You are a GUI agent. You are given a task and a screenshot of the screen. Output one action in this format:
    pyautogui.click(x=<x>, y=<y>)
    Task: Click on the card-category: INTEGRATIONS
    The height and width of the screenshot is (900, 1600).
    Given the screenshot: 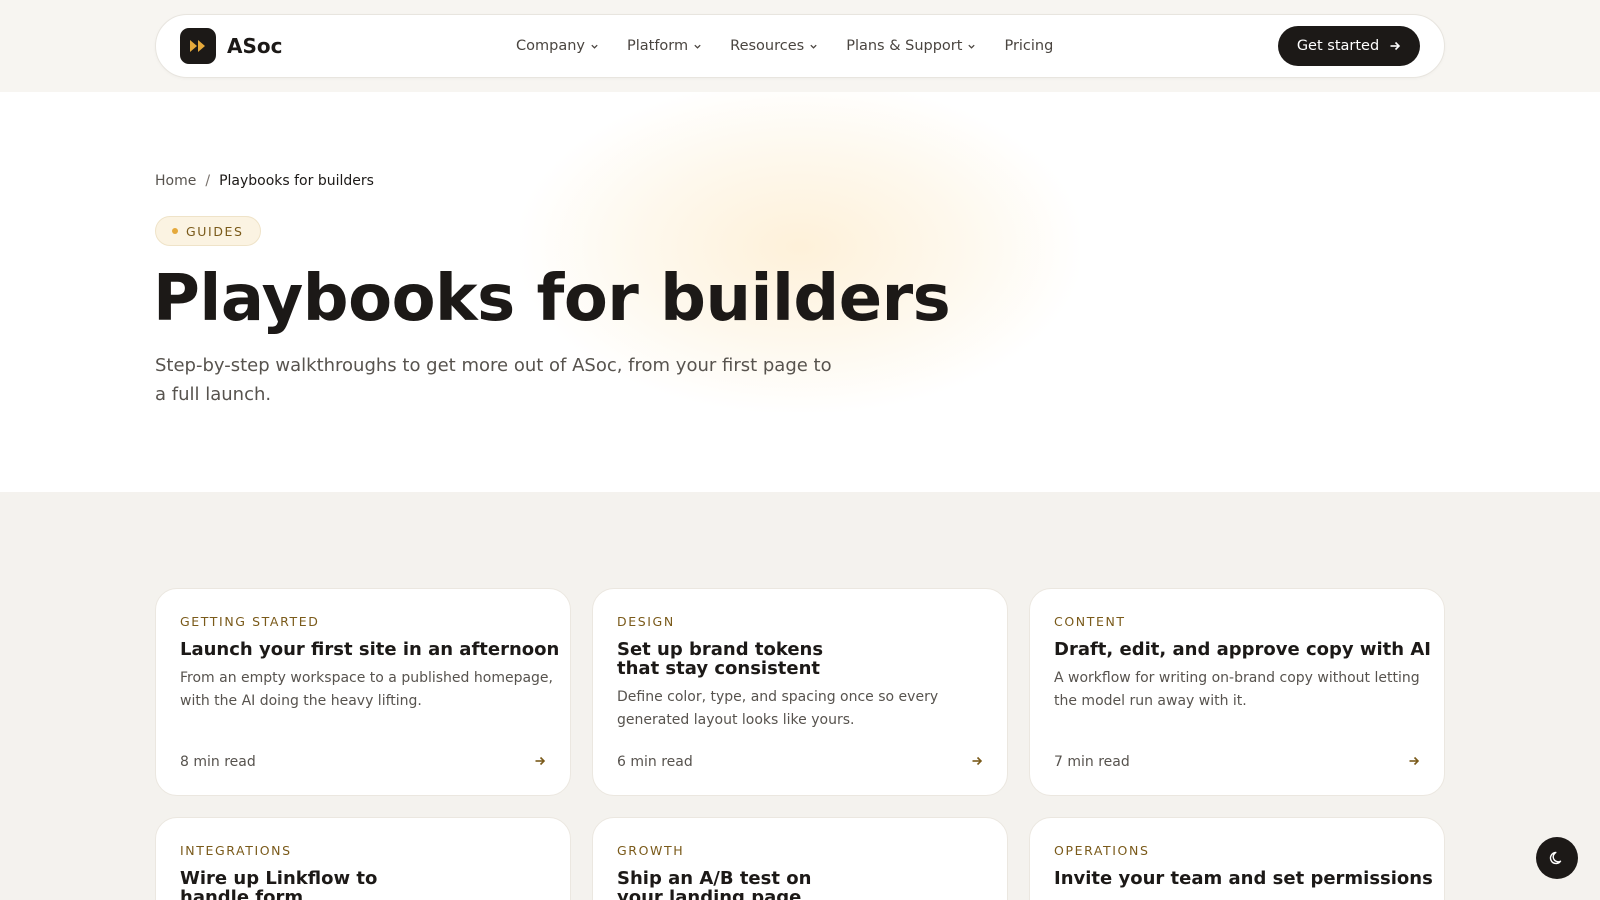 What is the action you would take?
    pyautogui.click(x=236, y=850)
    